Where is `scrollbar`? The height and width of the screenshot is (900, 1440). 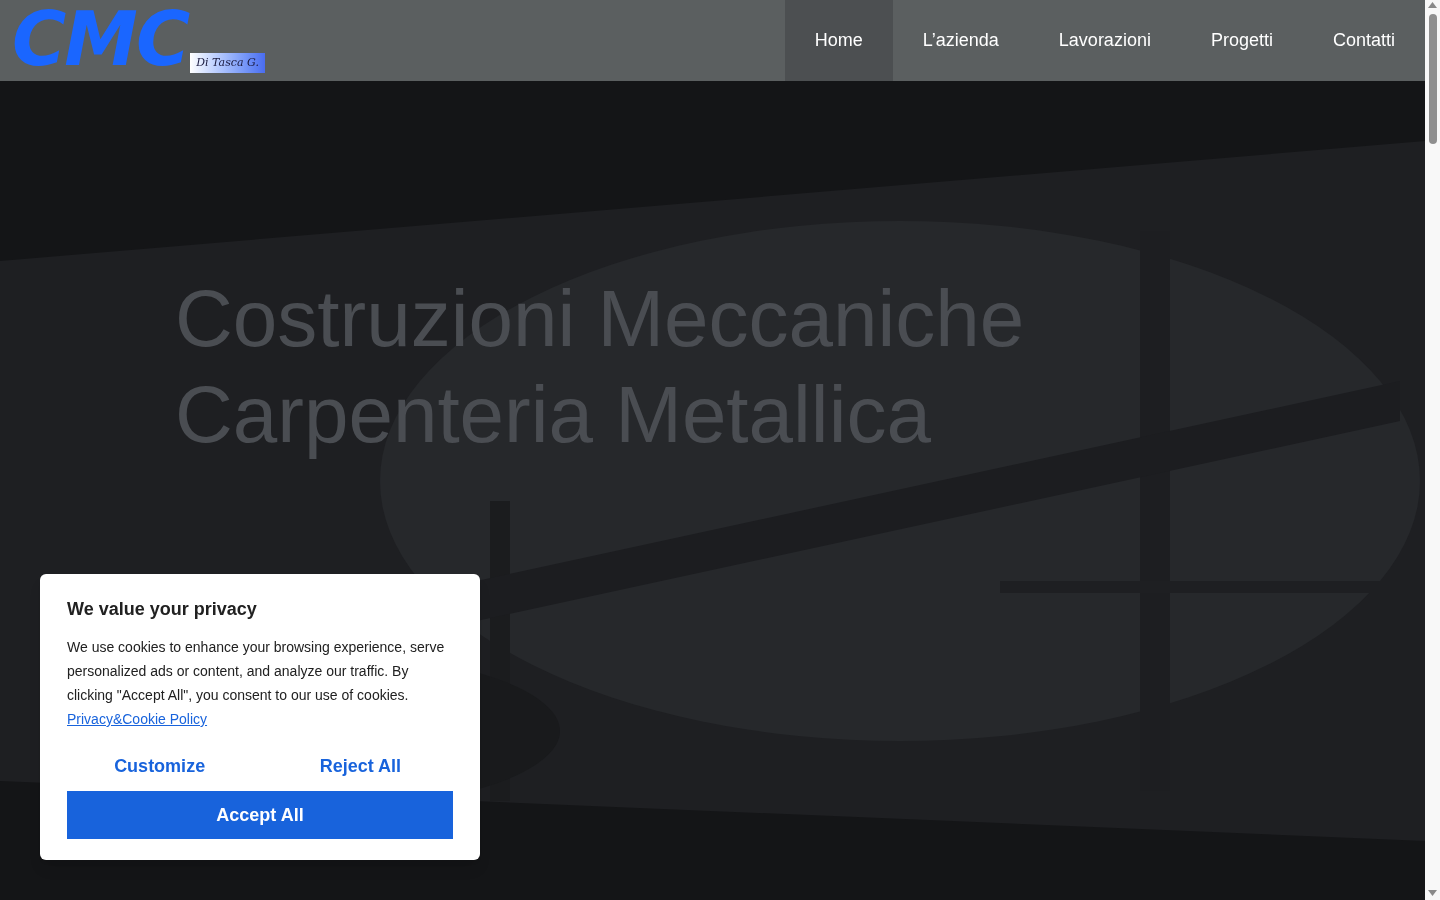
scrollbar is located at coordinates (1432, 450).